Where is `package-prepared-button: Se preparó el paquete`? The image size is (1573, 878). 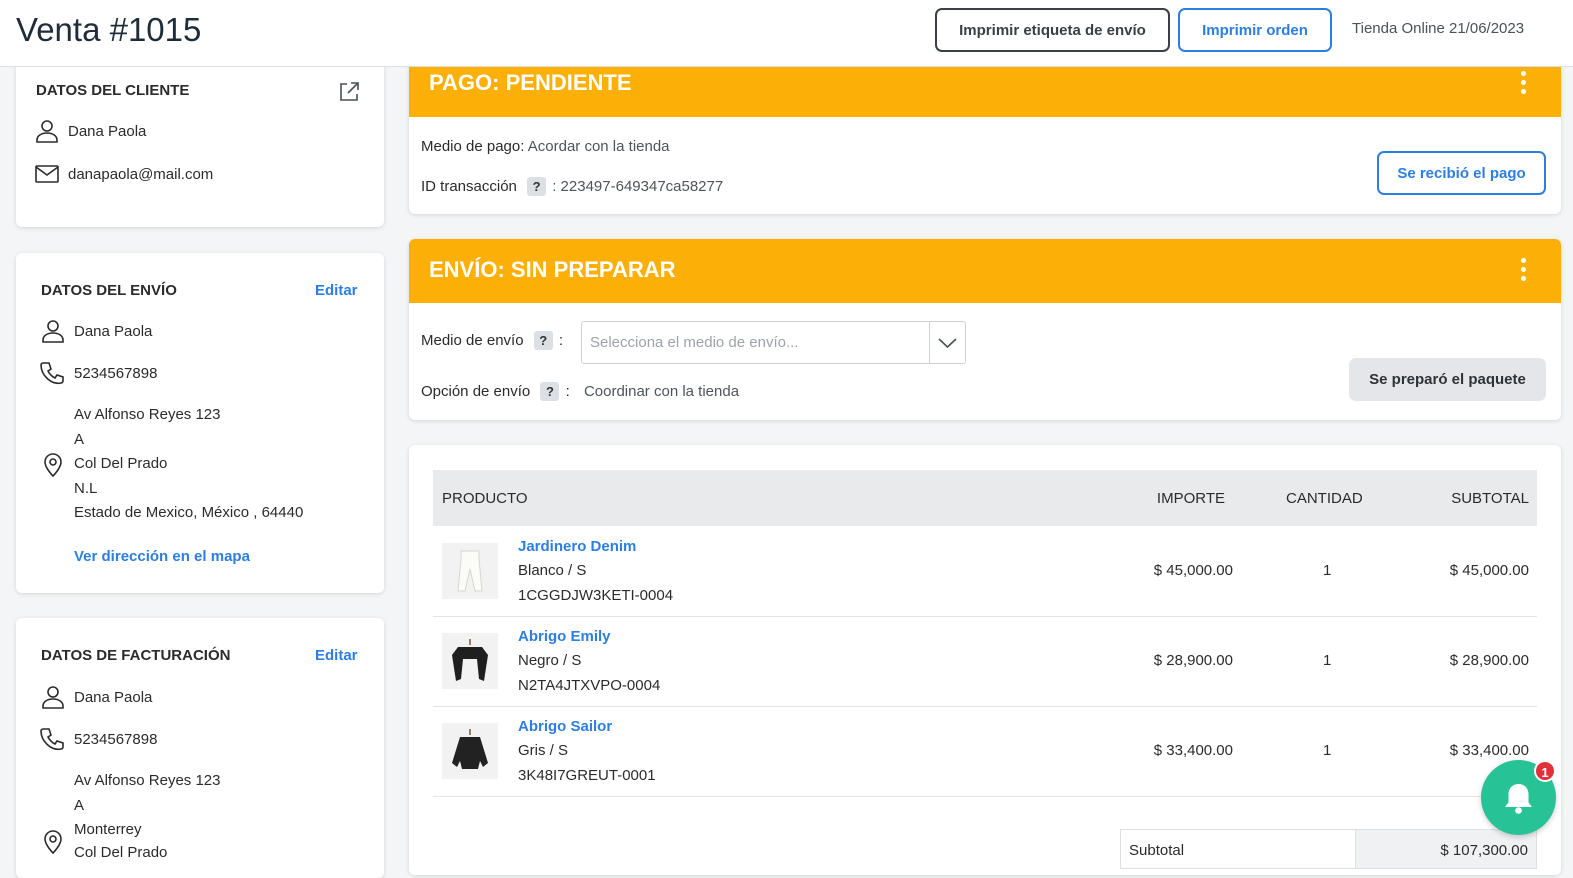 package-prepared-button: Se preparó el paquete is located at coordinates (1447, 379).